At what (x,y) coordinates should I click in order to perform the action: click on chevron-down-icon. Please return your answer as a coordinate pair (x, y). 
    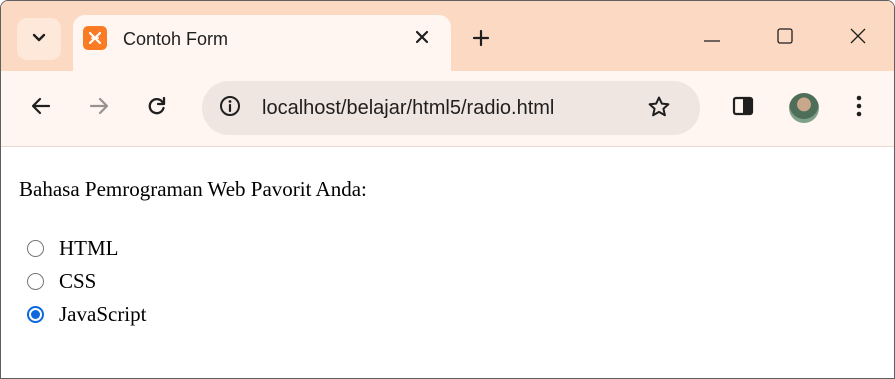
    Looking at the image, I should click on (39, 39).